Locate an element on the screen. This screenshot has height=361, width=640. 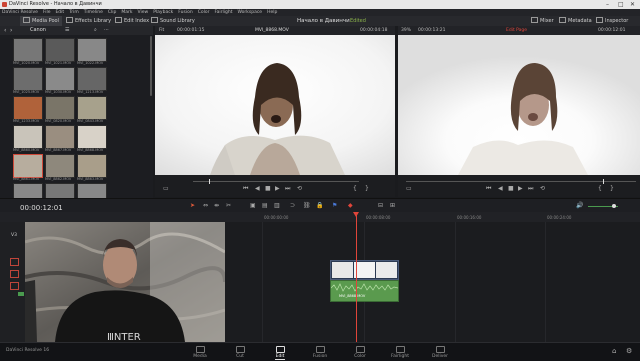
marker-icon: ◆ is located at coordinates (350, 205).